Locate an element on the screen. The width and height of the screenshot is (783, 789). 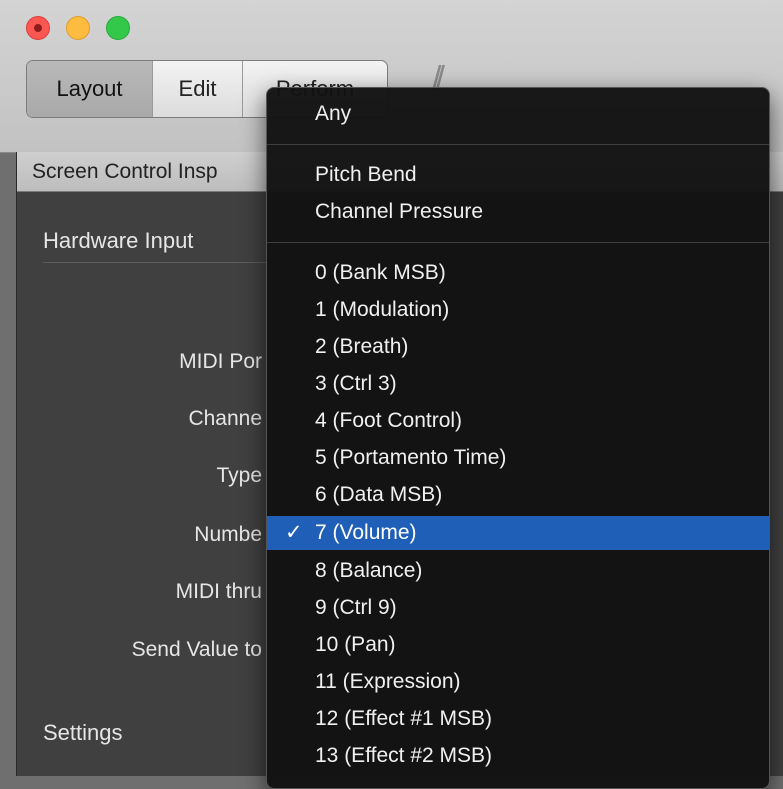
menu-item-cc-4: 4 (Foot Control) is located at coordinates (518, 421).